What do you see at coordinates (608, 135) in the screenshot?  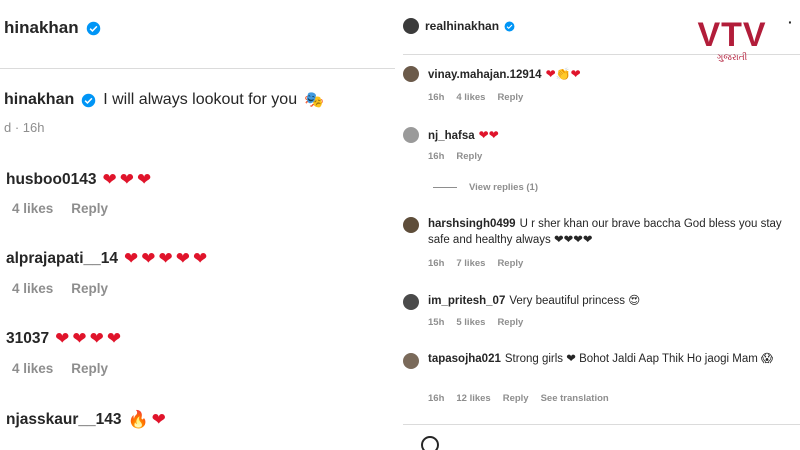 I see `comment: nj_hafsa ❤❤` at bounding box center [608, 135].